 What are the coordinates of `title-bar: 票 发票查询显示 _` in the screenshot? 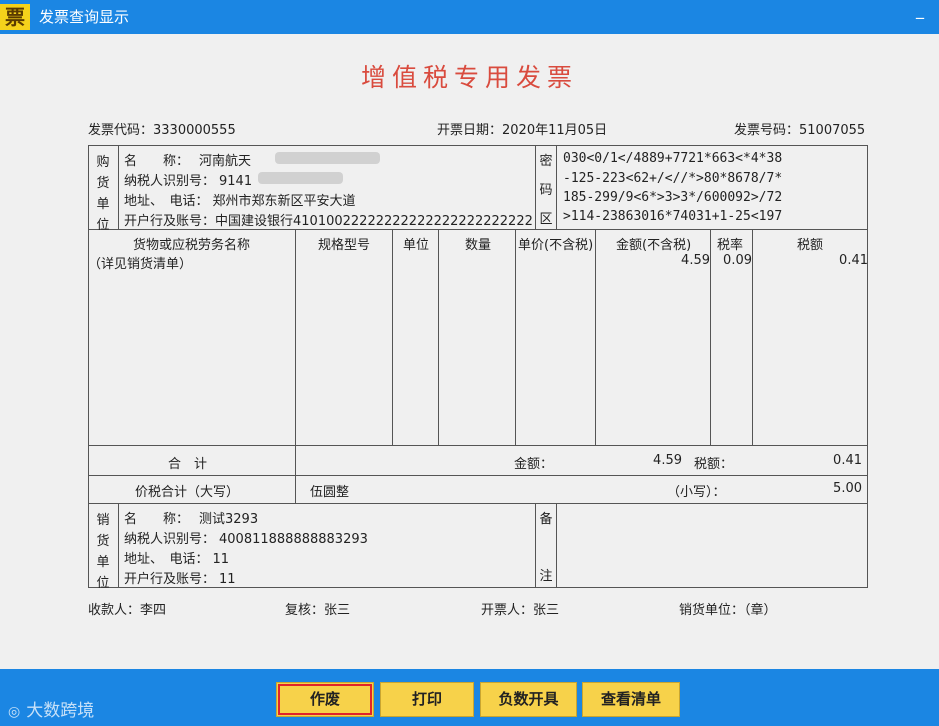 It's located at (469, 17).